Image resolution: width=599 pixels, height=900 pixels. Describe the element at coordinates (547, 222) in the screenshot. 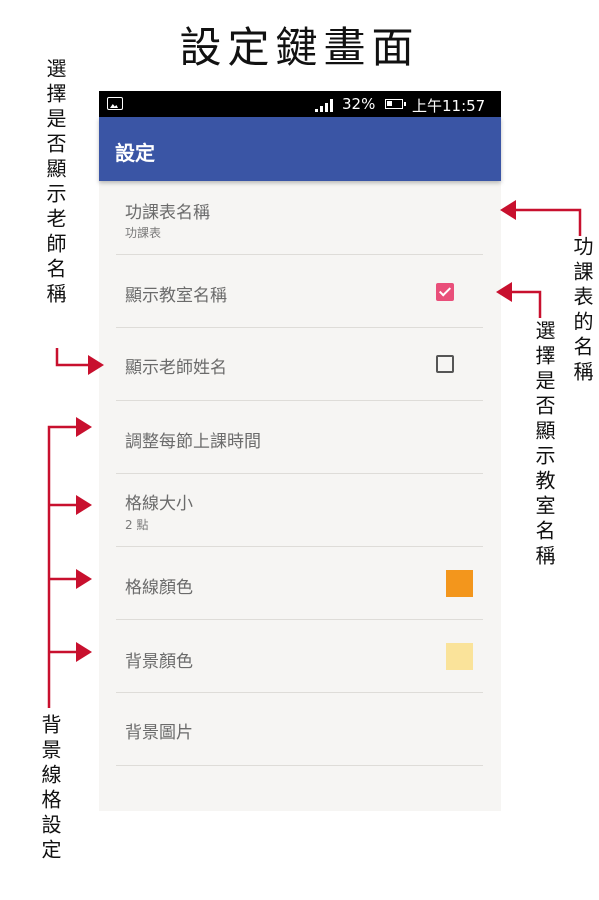

I see `arrow-timetable-name` at that location.